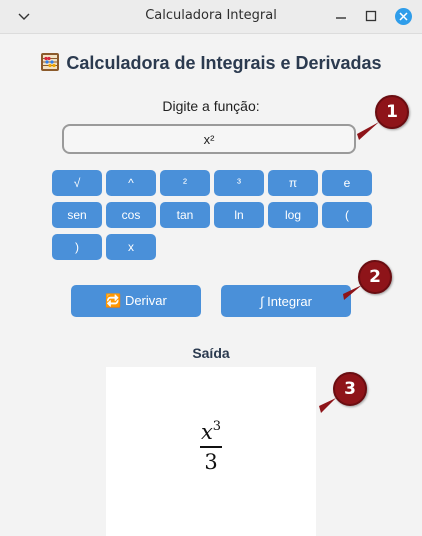 This screenshot has width=422, height=536. Describe the element at coordinates (293, 183) in the screenshot. I see `key-pi: π` at that location.